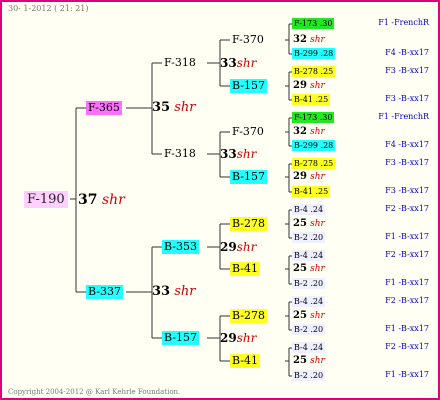  I want to click on sire-coefficient-value: 35, so click(161, 107).